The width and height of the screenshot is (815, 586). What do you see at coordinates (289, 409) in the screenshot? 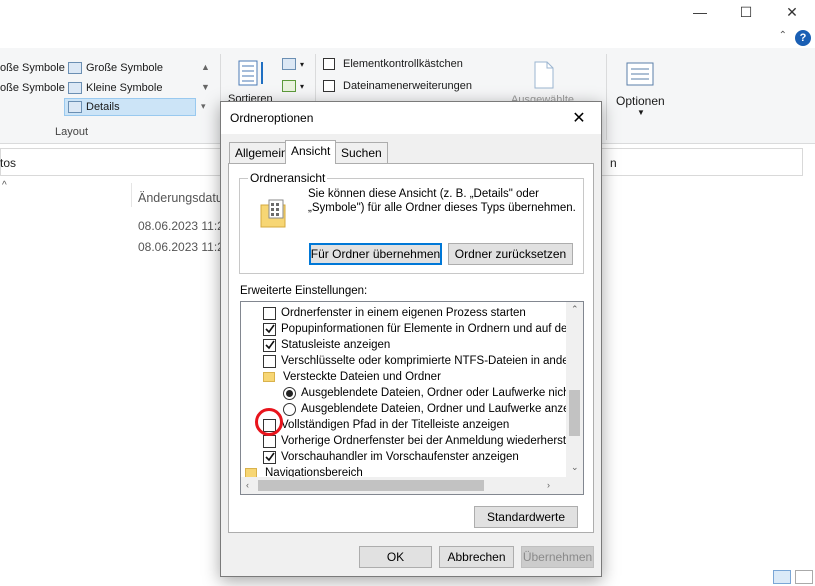
I see `radio-unselected-icon` at bounding box center [289, 409].